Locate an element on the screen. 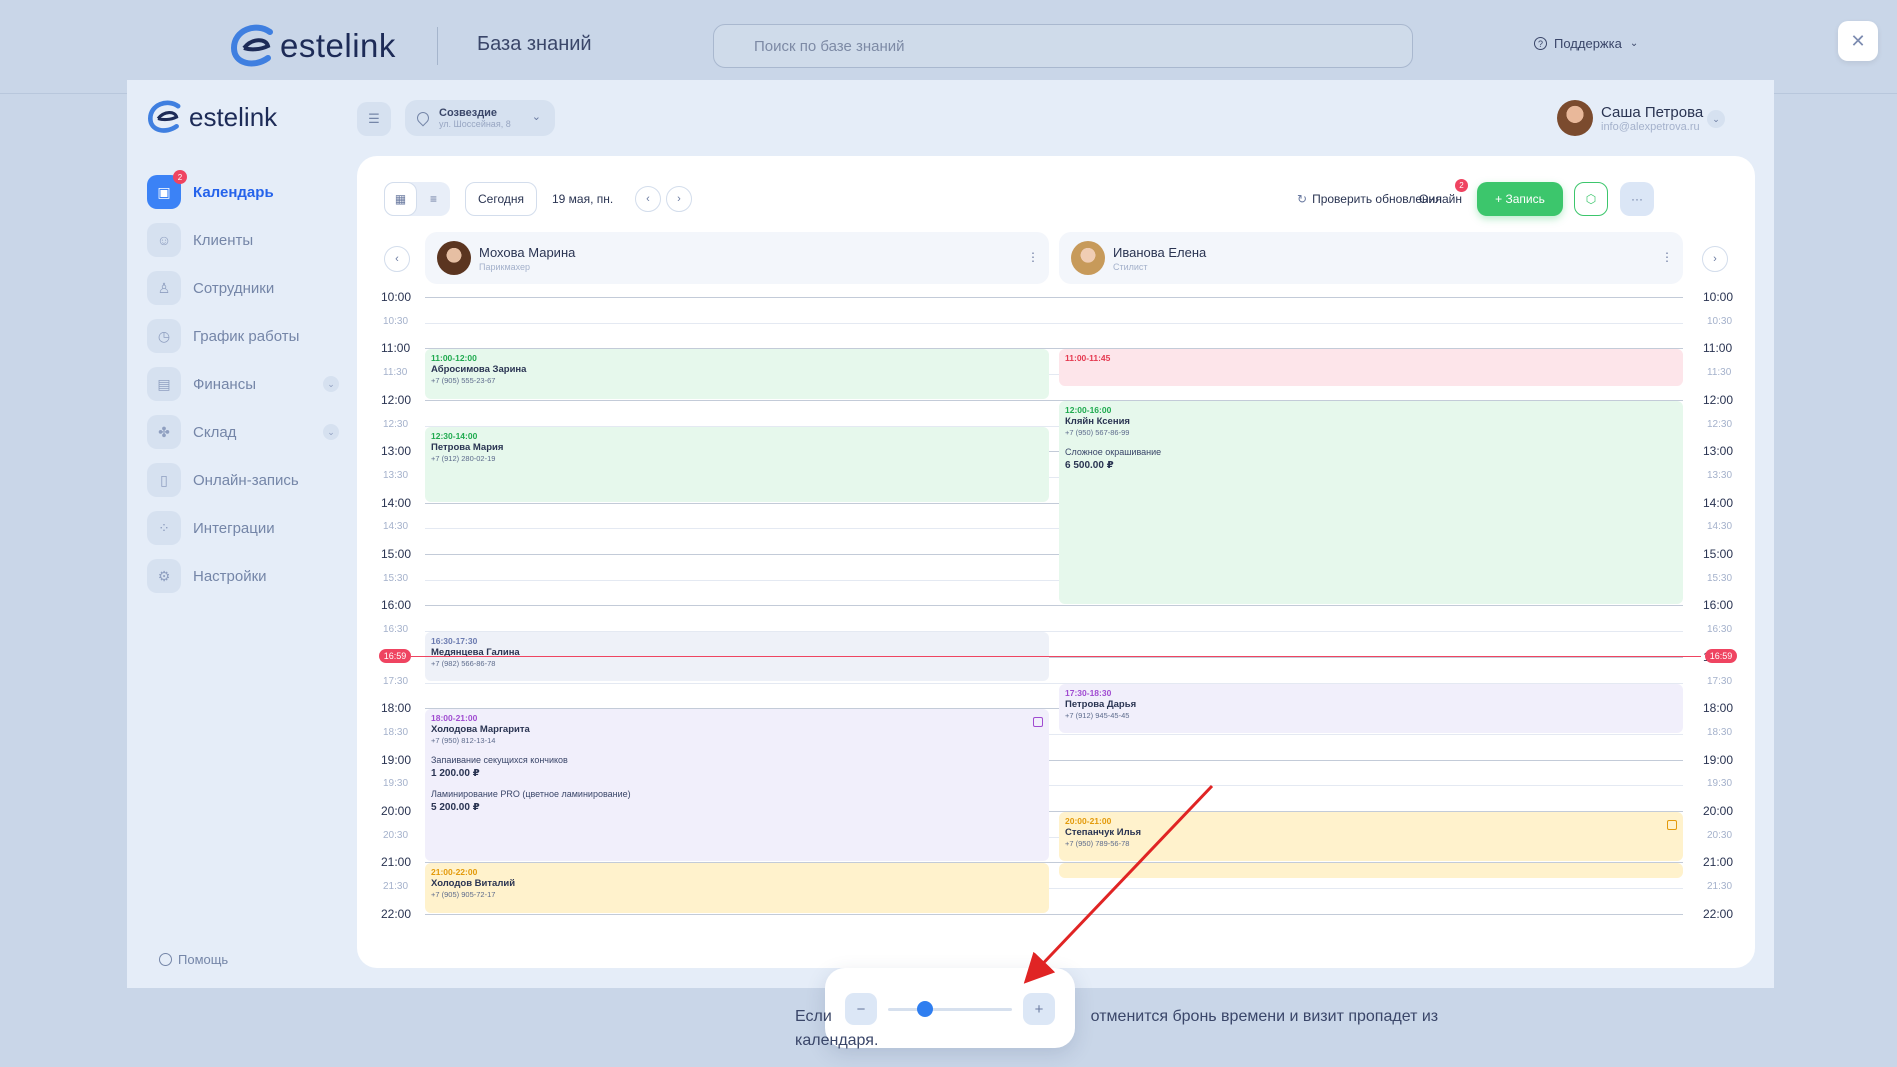  warehouse-button: ⬡ is located at coordinates (1591, 199).